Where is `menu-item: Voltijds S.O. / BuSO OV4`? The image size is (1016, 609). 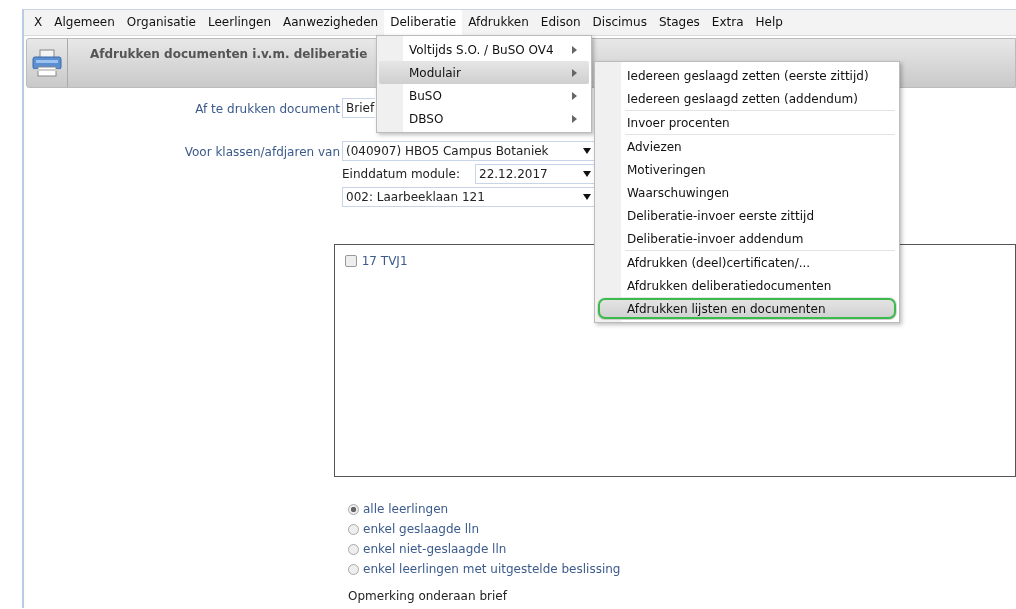 menu-item: Voltijds S.O. / BuSO OV4 is located at coordinates (484, 49).